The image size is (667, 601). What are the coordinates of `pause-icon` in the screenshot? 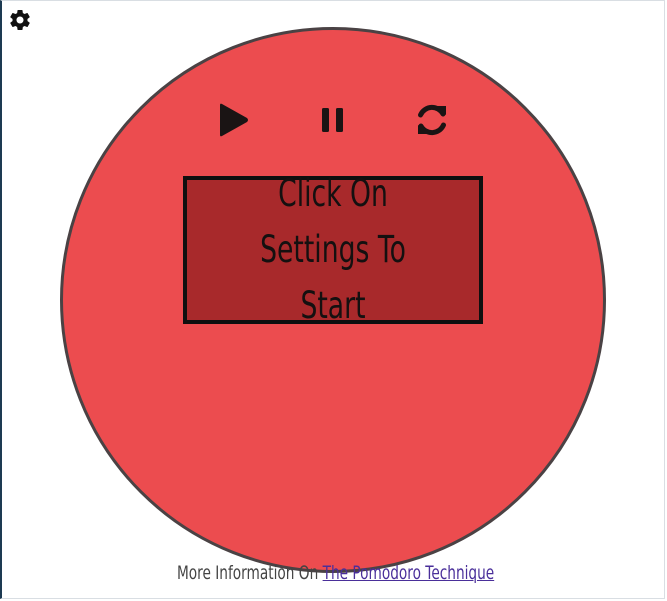 It's located at (332, 120).